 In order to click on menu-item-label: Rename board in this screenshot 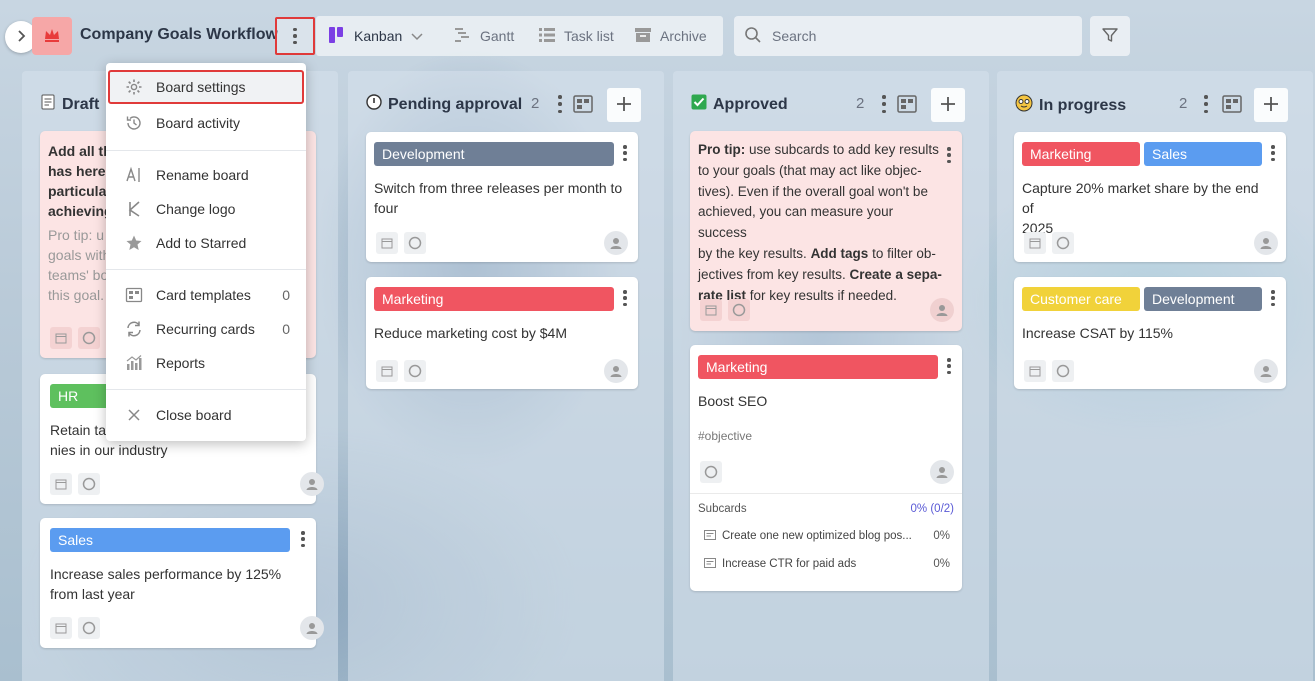, I will do `click(202, 175)`.